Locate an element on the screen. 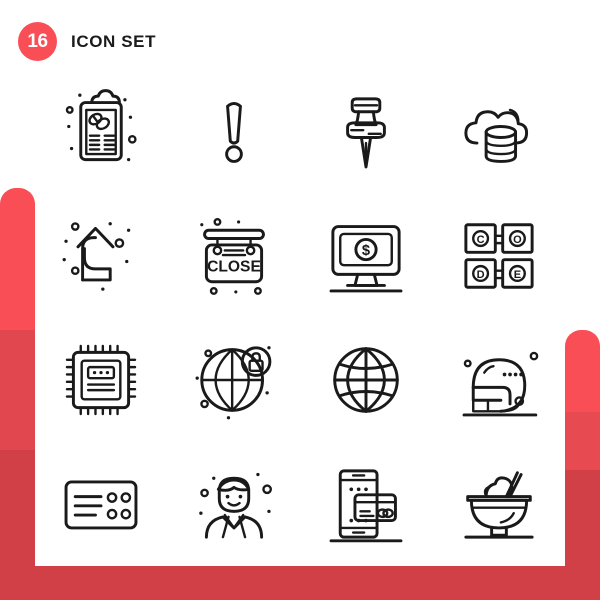 This screenshot has height=600, width=600. left-red-band-mid is located at coordinates (17, 465).